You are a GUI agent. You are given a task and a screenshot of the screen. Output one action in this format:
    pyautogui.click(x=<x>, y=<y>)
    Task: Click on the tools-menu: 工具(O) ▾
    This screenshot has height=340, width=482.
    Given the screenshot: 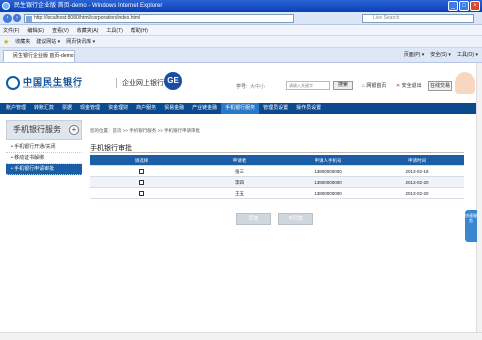 What is the action you would take?
    pyautogui.click(x=467, y=54)
    